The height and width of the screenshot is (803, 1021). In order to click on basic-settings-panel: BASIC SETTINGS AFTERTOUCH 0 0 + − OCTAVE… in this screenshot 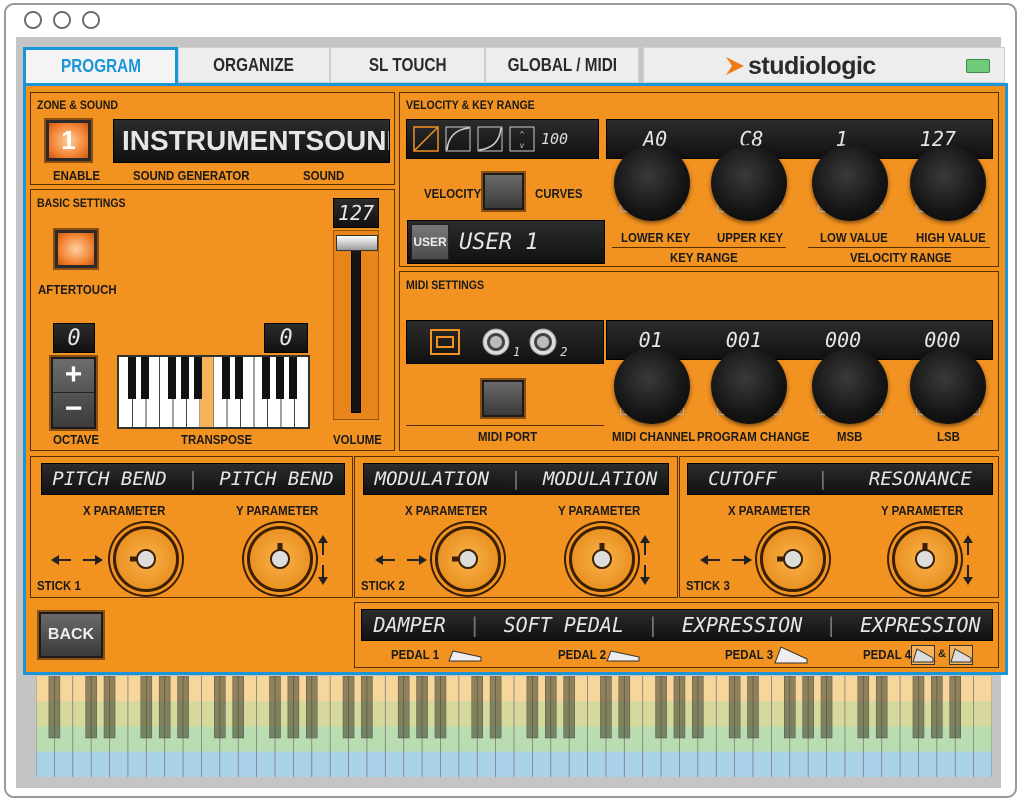, I will do `click(212, 320)`.